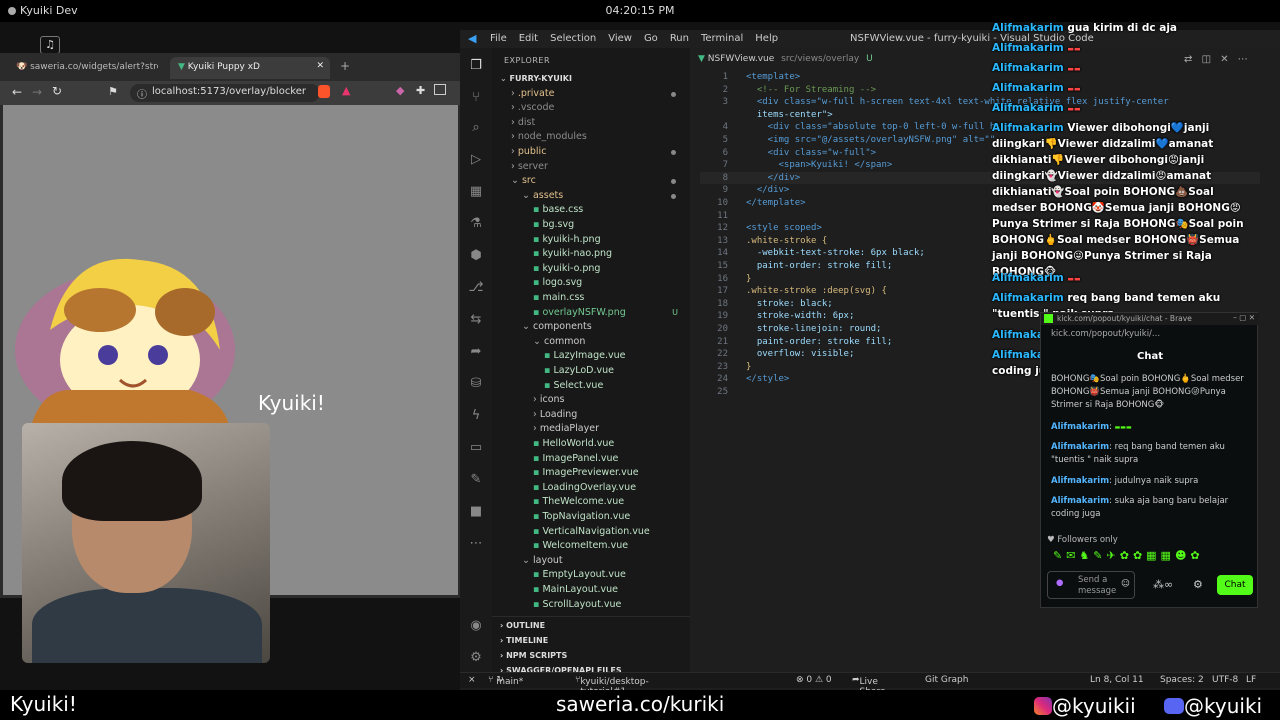  Describe the element at coordinates (1059, 583) in the screenshot. I see `microphone-icon: ●` at that location.